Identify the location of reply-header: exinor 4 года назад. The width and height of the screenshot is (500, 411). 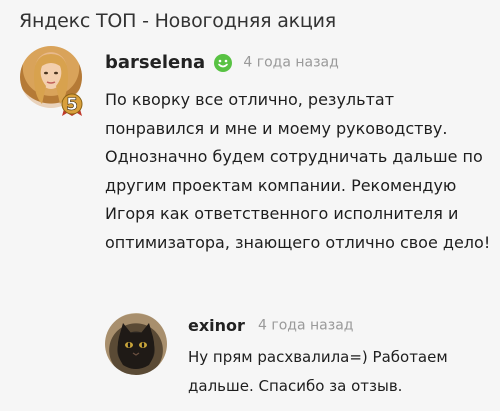
(270, 325).